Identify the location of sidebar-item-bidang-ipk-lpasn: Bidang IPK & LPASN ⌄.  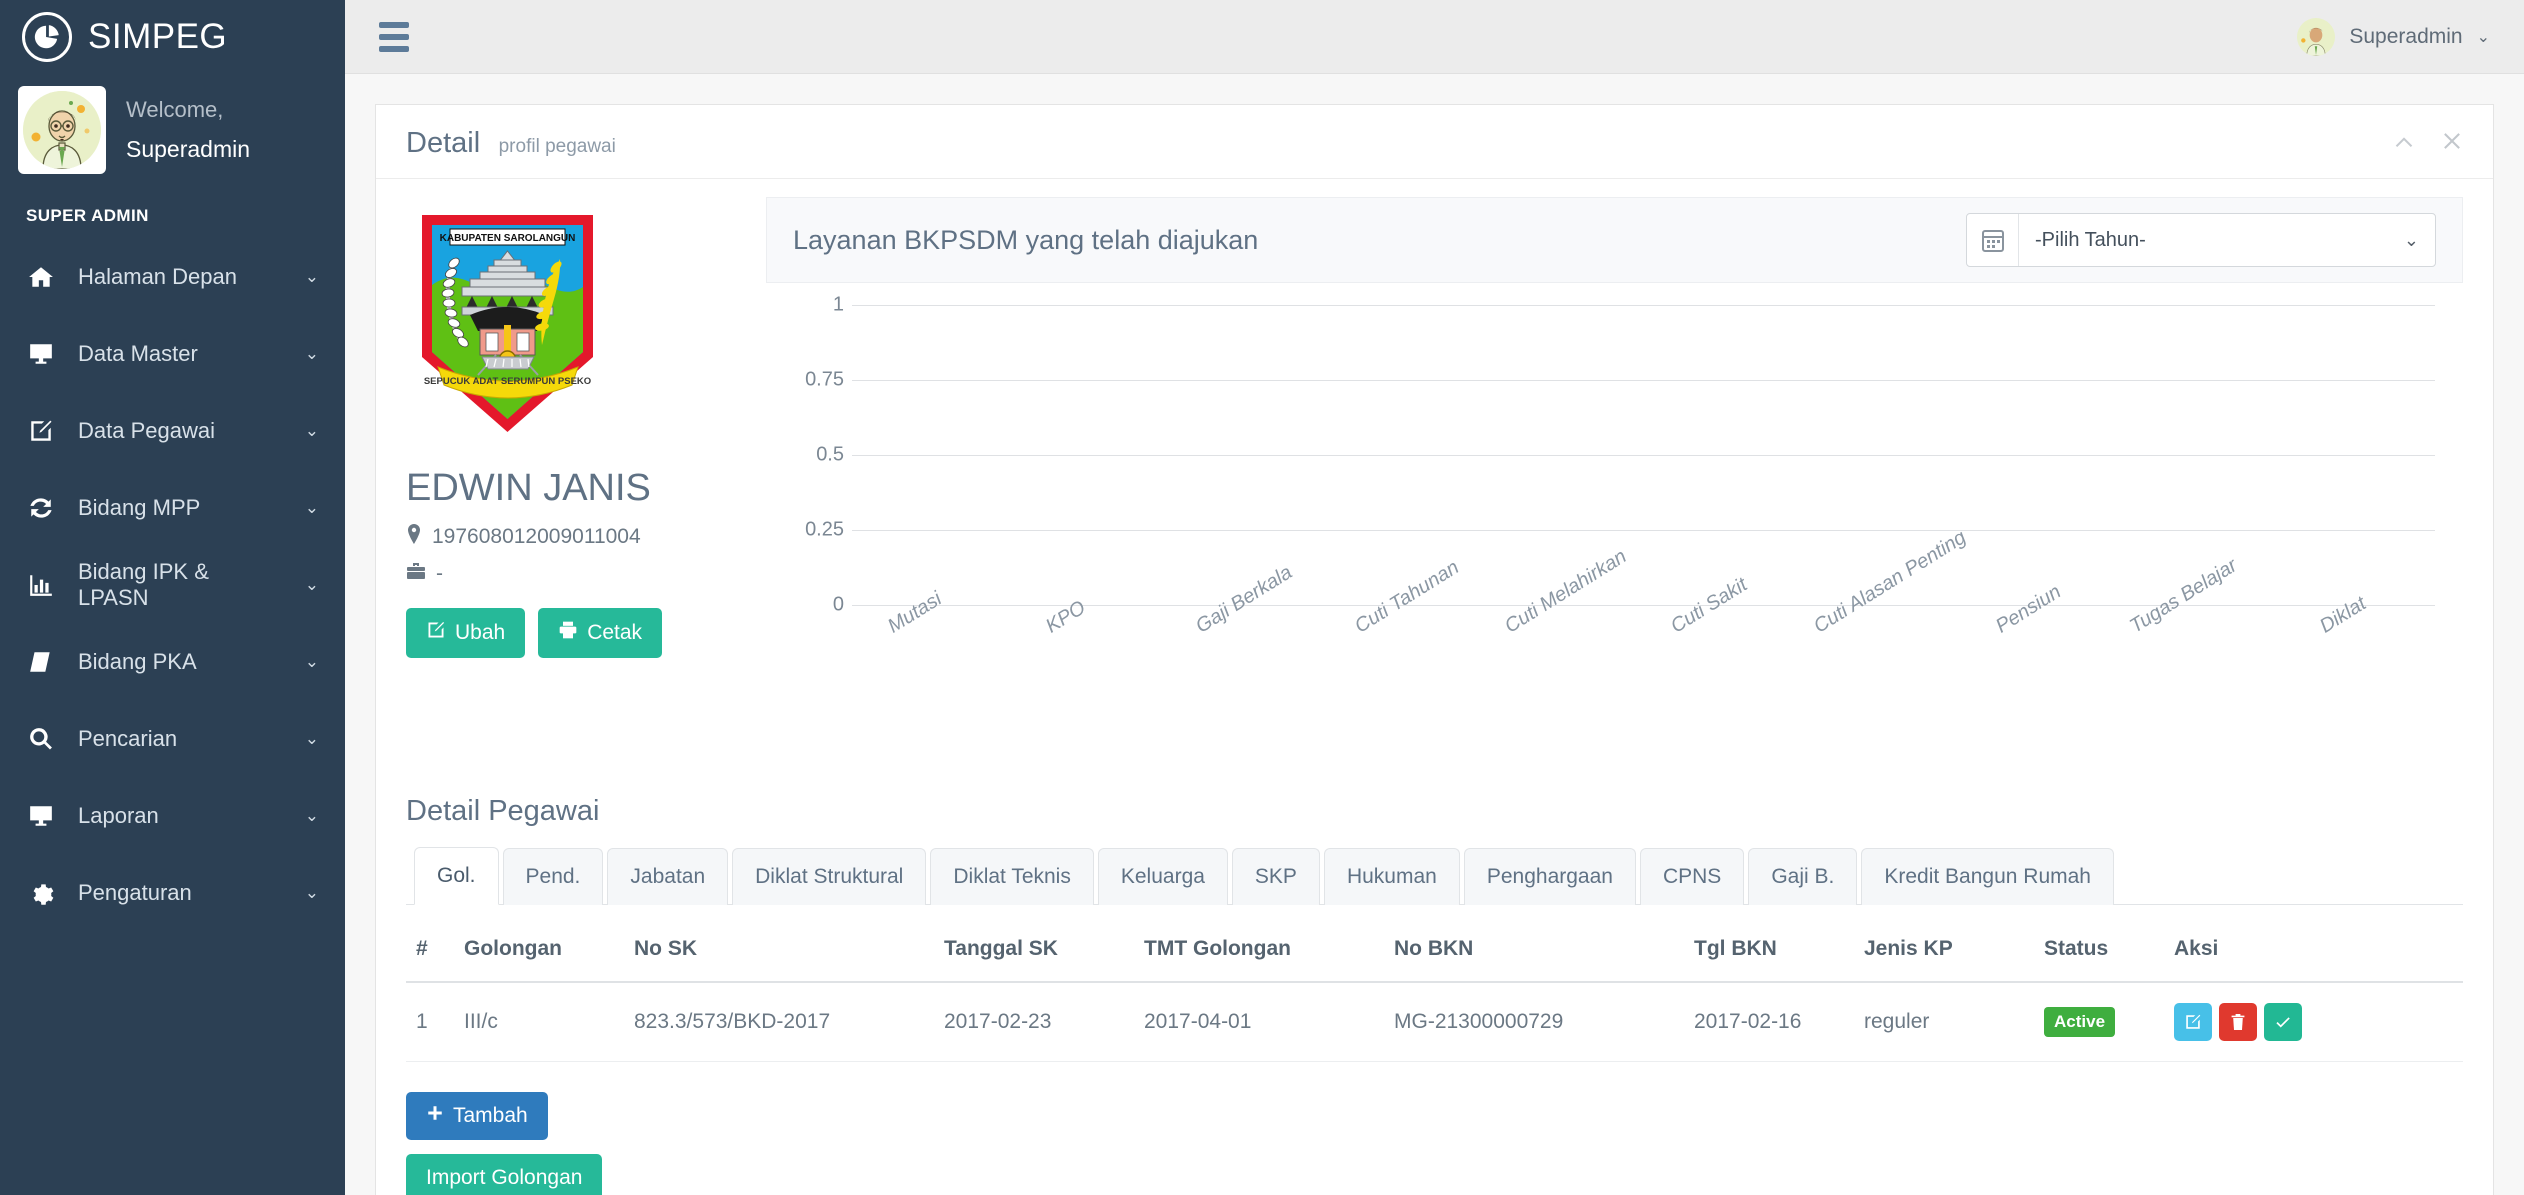
(172, 584).